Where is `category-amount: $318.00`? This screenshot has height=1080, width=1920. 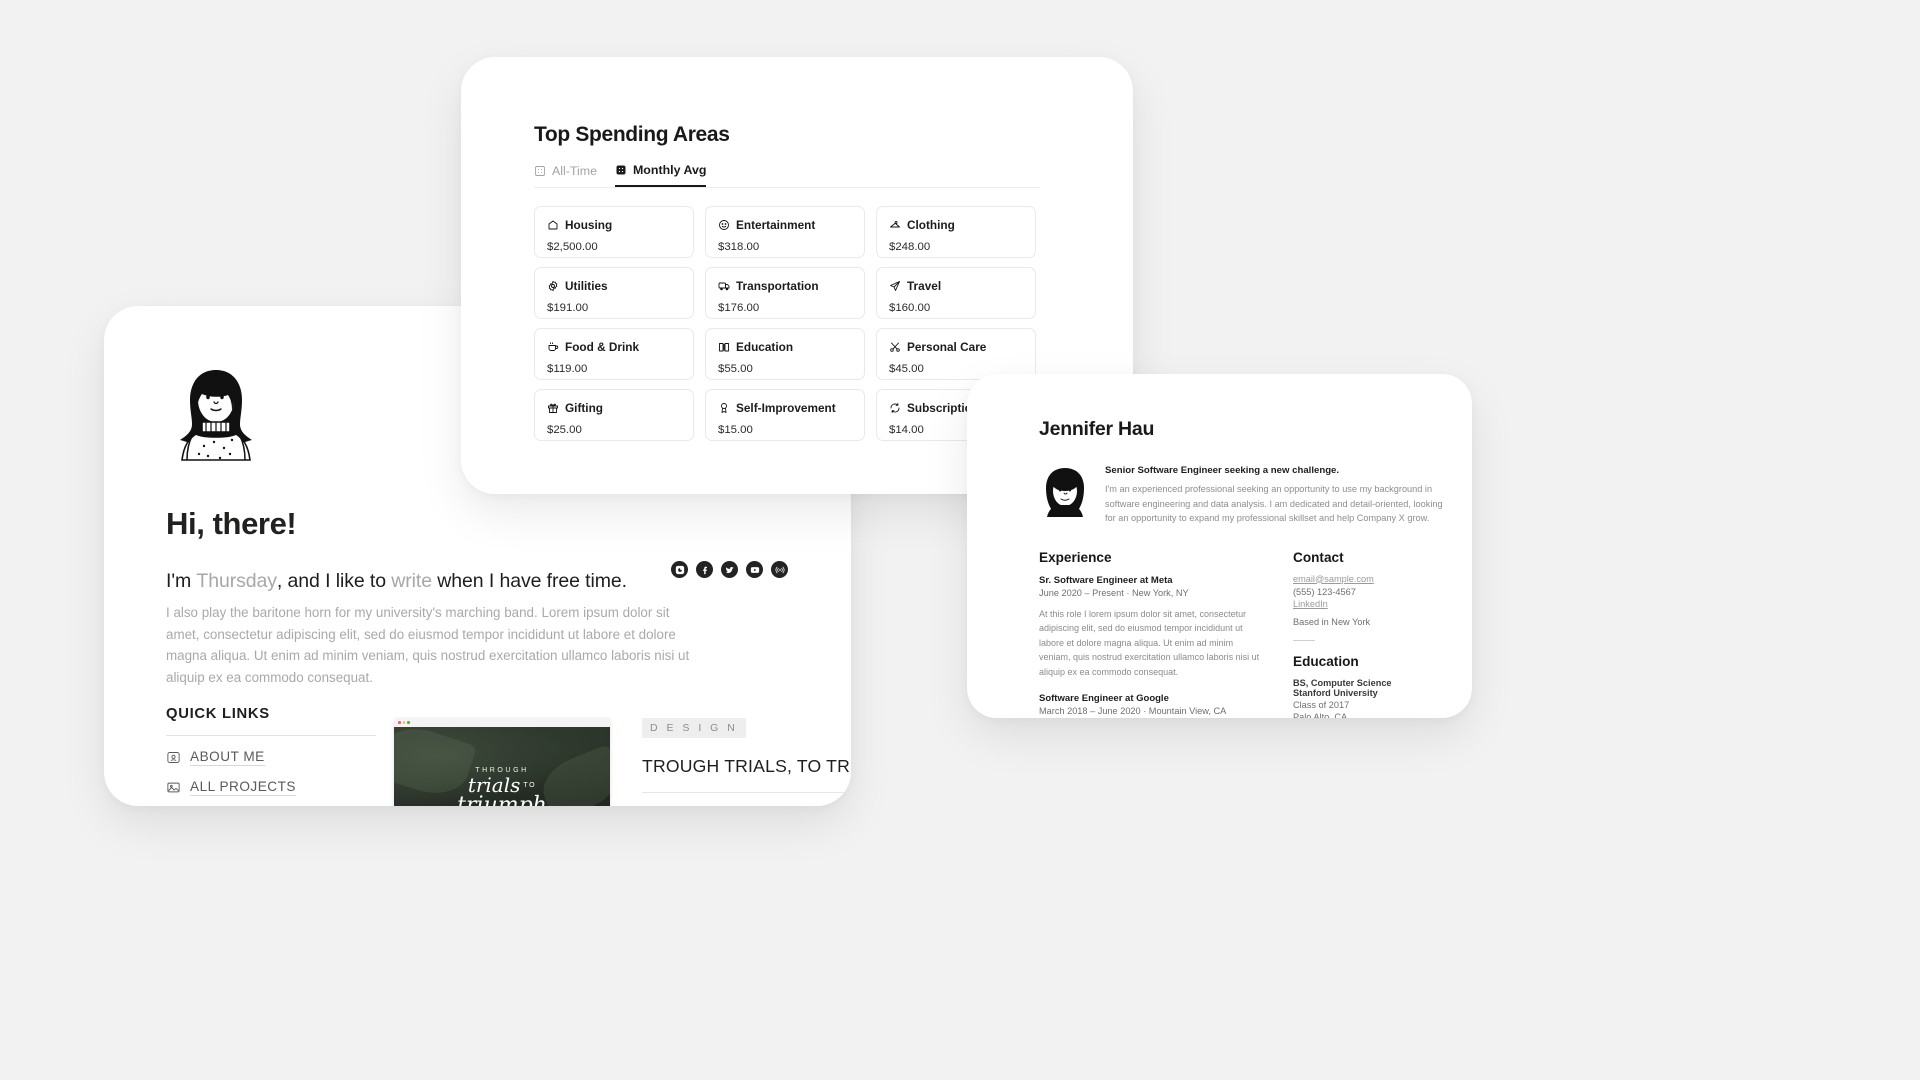 category-amount: $318.00 is located at coordinates (739, 247).